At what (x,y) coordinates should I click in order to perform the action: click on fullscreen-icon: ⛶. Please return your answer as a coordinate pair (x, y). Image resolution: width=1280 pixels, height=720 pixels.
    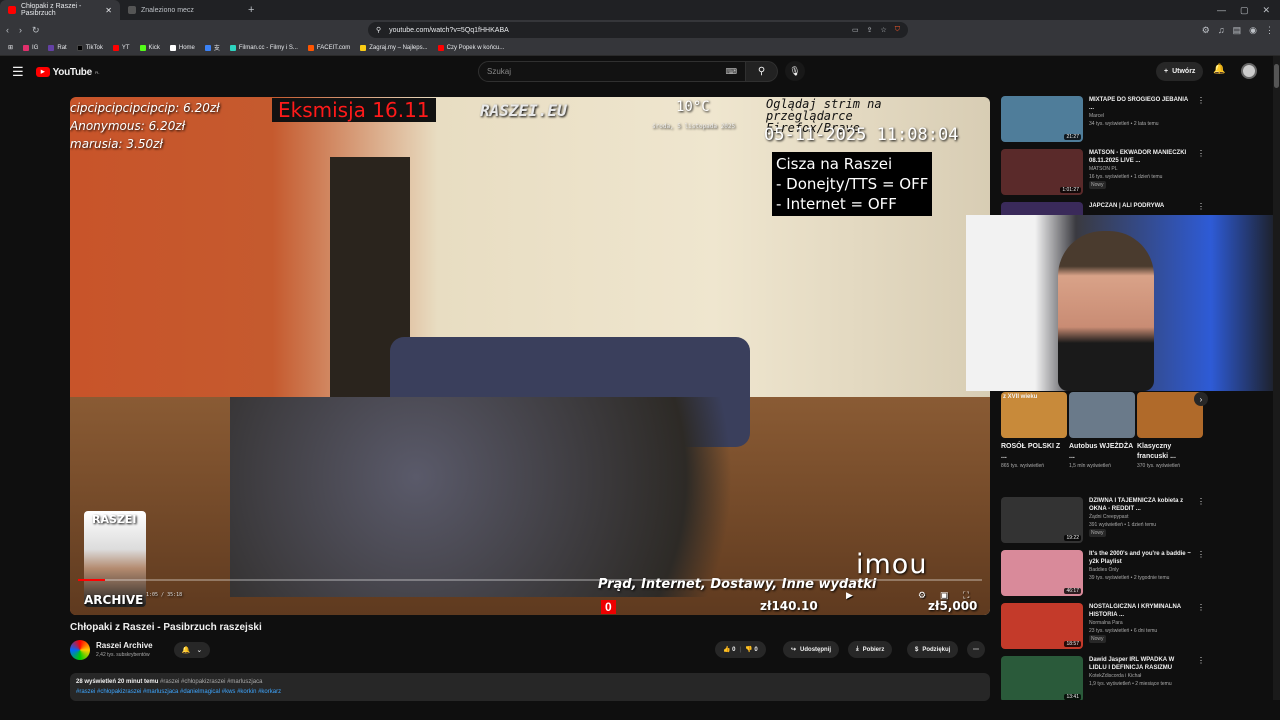
    Looking at the image, I should click on (966, 595).